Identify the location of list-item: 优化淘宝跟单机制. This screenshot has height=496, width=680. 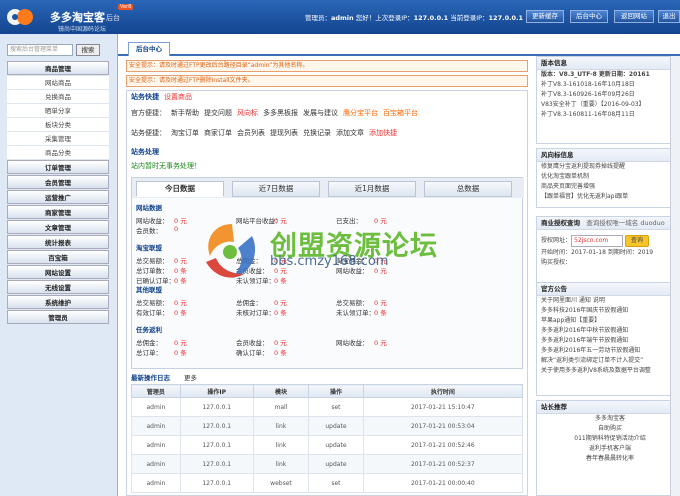
(608, 177).